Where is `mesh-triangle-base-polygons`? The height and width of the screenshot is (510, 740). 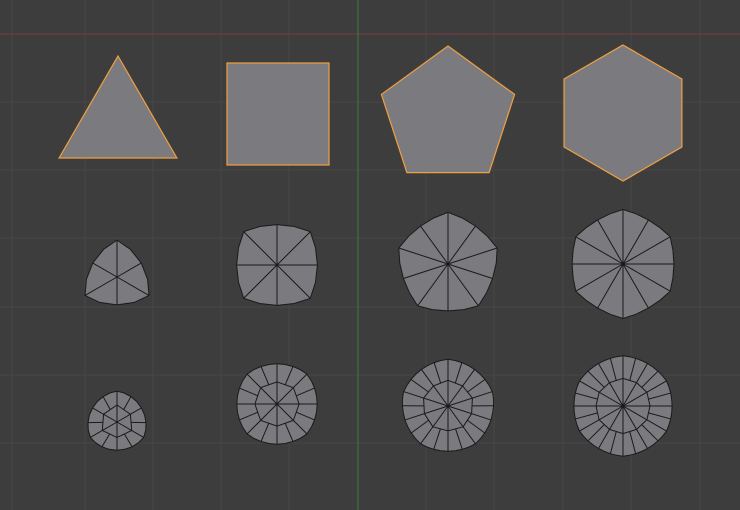 mesh-triangle-base-polygons is located at coordinates (118, 106).